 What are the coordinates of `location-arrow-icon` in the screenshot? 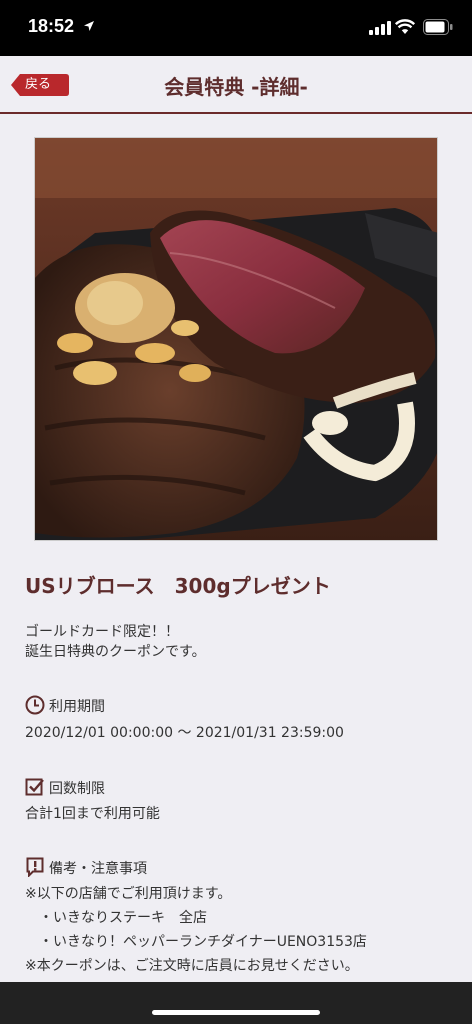 It's located at (89, 26).